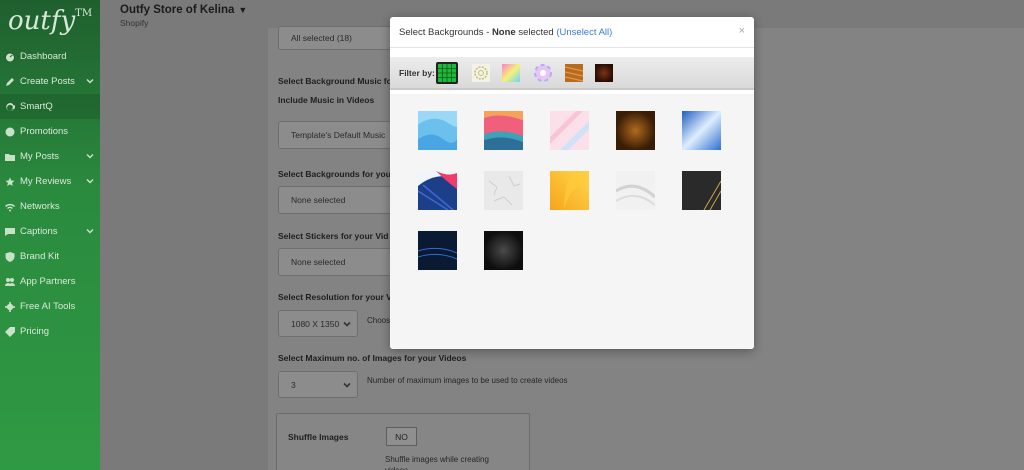 The height and width of the screenshot is (470, 1024). Describe the element at coordinates (343, 135) in the screenshot. I see `music-select: Template's Default Music` at that location.